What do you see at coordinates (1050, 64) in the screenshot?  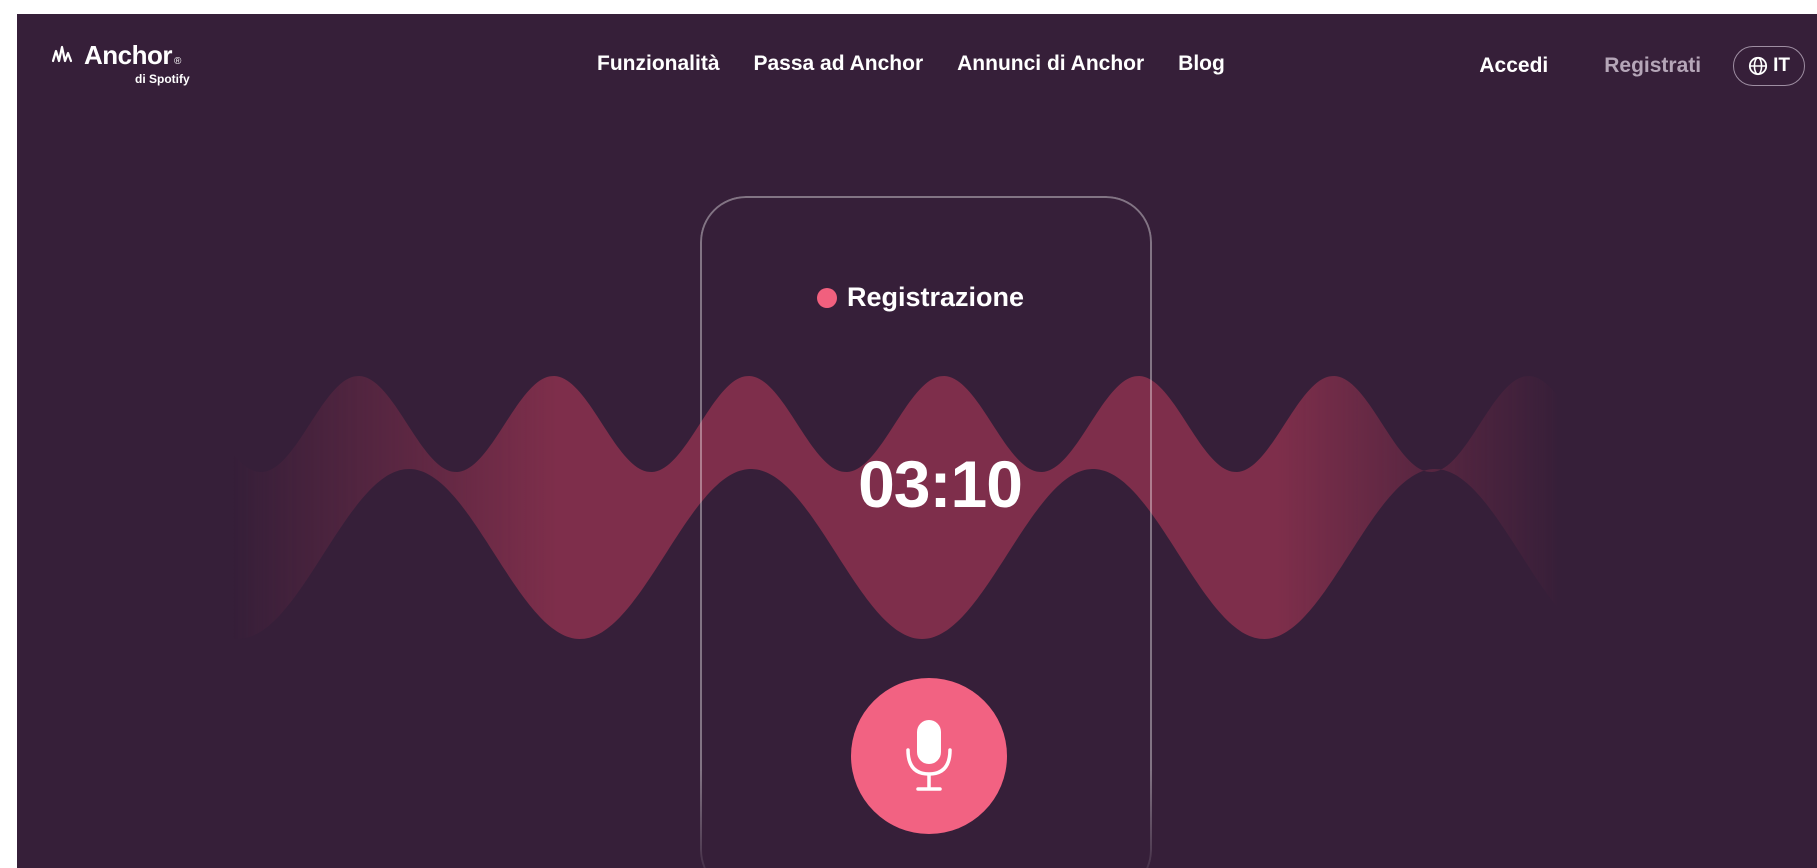 I see `nav-item-annunci-di-anchor: Annunci di Anchor` at bounding box center [1050, 64].